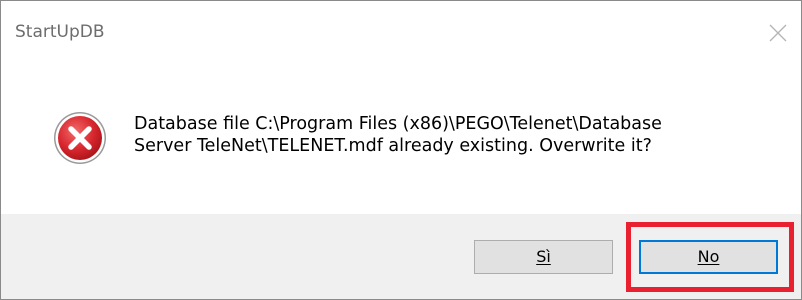 Image resolution: width=802 pixels, height=300 pixels. I want to click on yes-button: Sì, so click(543, 257).